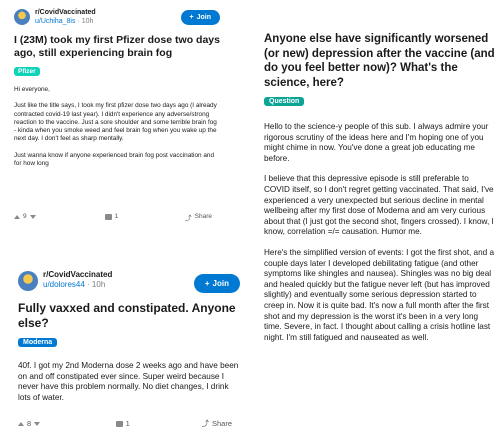 This screenshot has width=500, height=442. I want to click on vote-group: 9, so click(25, 216).